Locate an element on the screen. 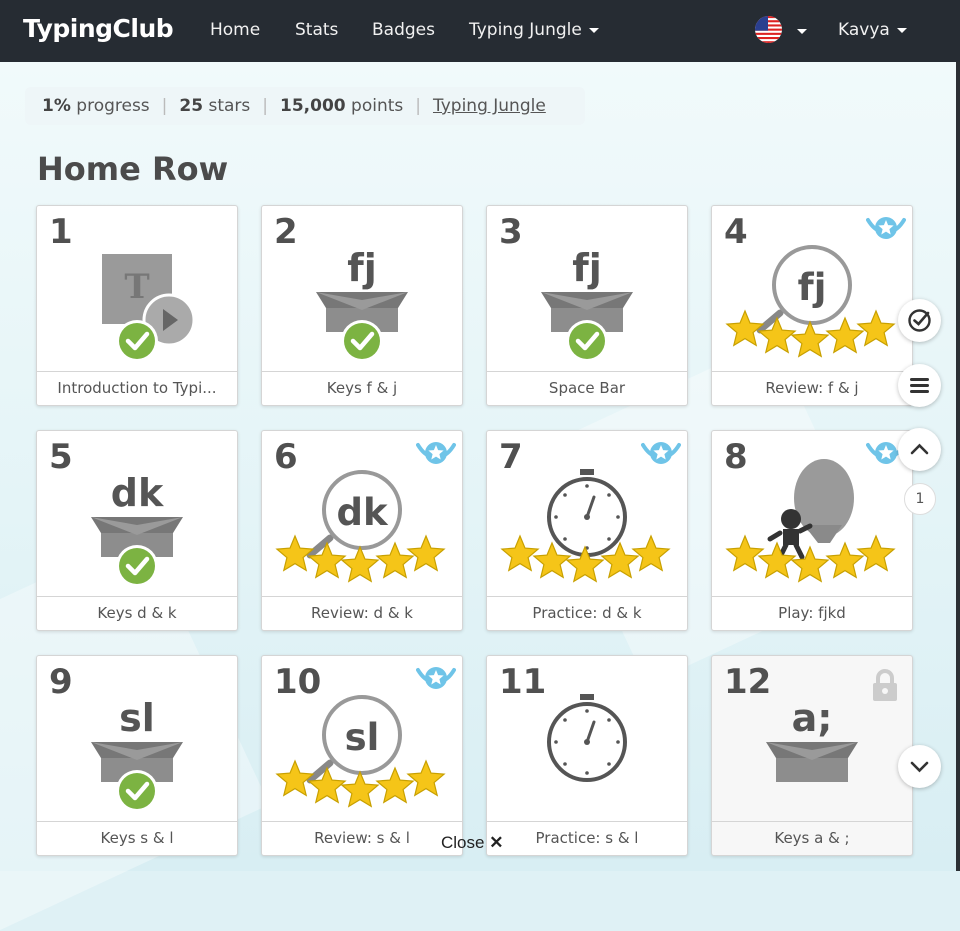 The height and width of the screenshot is (931, 960). magnifier-icon: sl is located at coordinates (354, 739).